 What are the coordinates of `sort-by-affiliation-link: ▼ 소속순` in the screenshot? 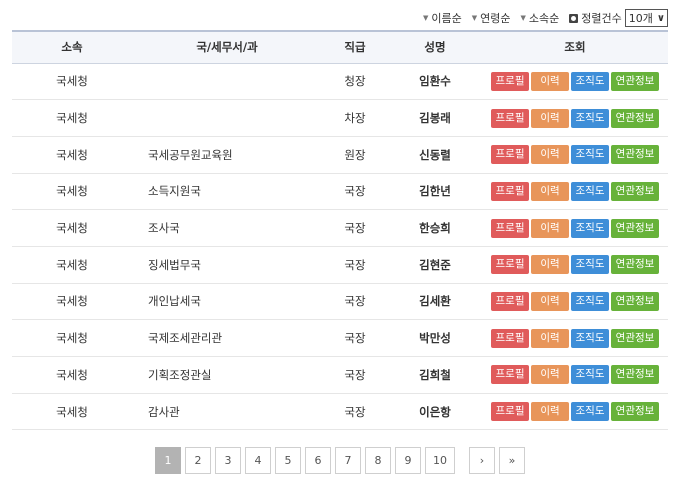 It's located at (540, 18).